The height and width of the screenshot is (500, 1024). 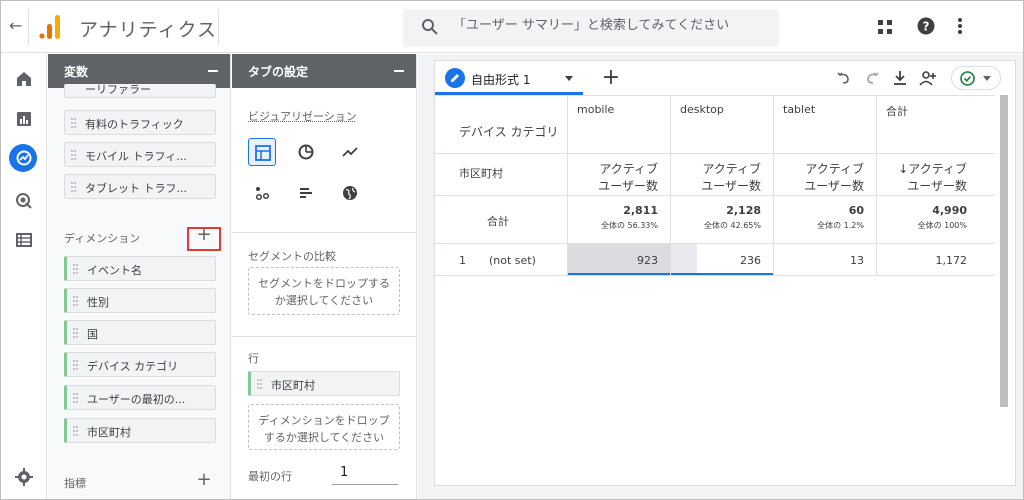 What do you see at coordinates (24, 158) in the screenshot?
I see `explore-icon` at bounding box center [24, 158].